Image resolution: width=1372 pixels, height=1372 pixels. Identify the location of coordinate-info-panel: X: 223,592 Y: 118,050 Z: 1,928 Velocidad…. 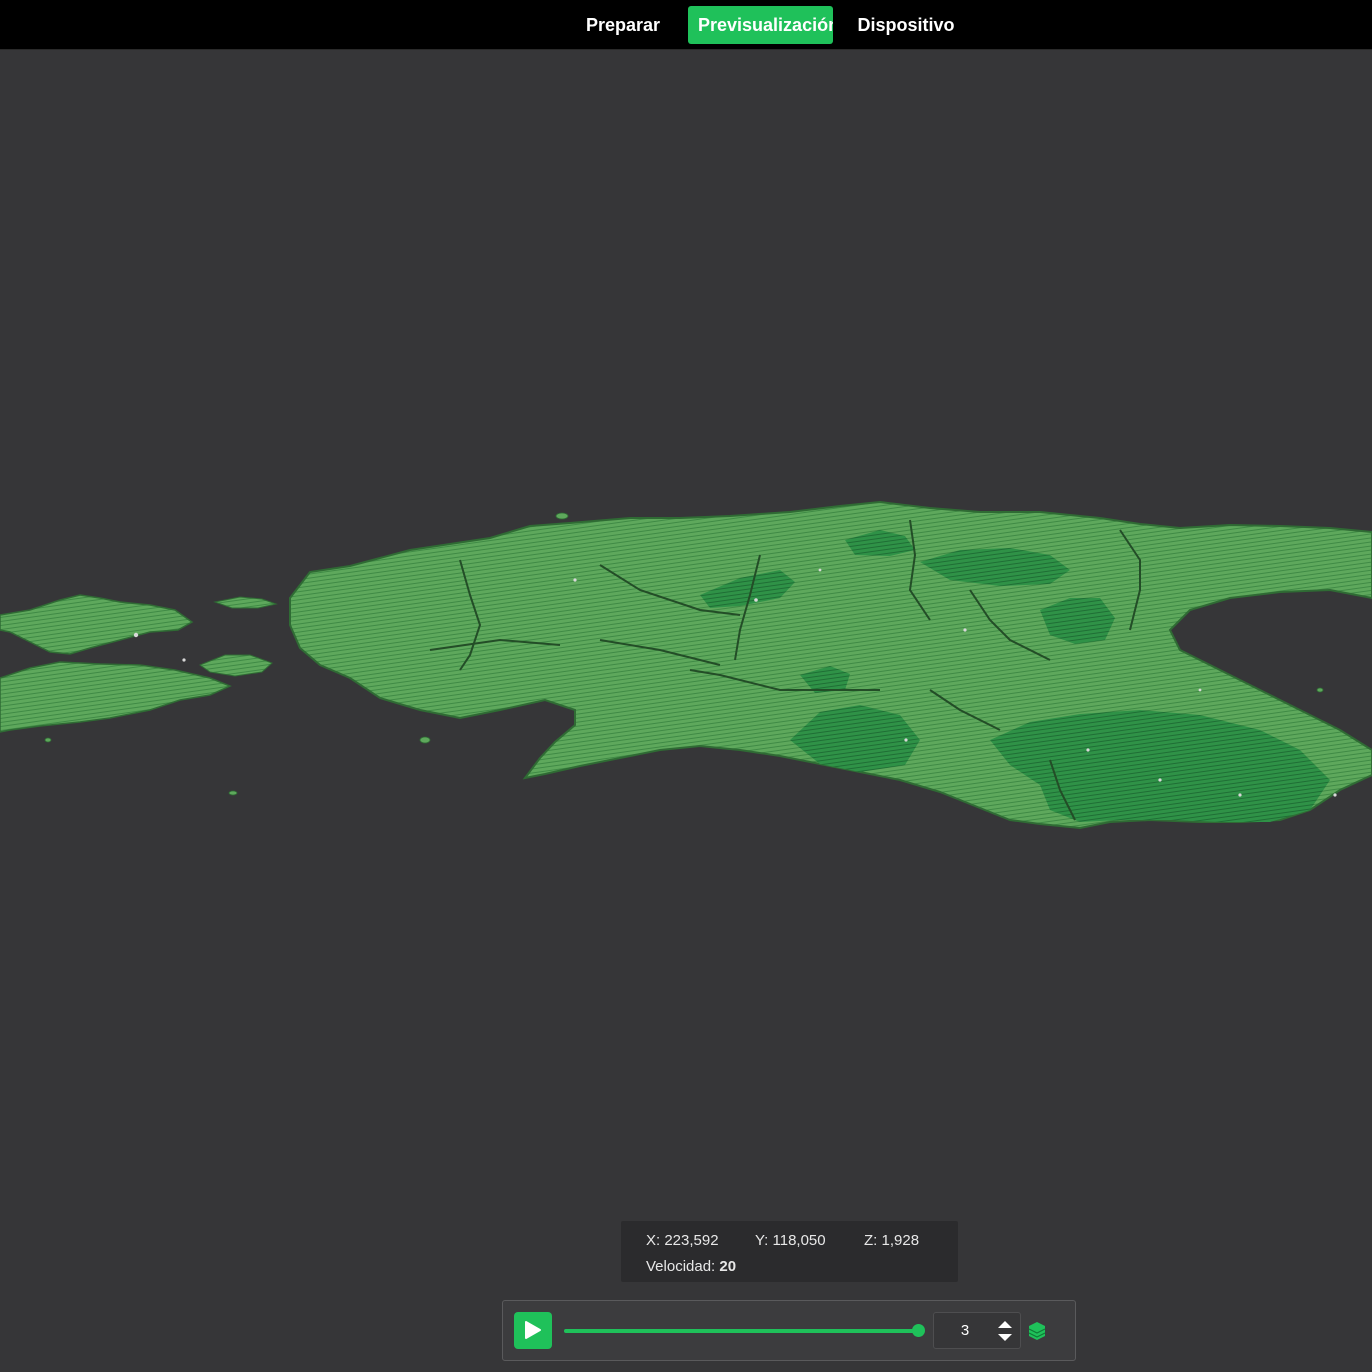
(789, 1251).